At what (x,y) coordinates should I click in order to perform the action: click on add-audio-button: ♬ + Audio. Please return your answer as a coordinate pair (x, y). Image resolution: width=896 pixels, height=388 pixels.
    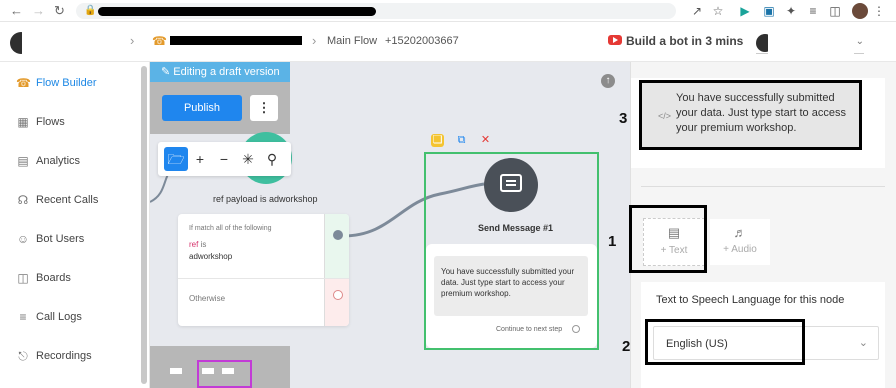
    Looking at the image, I should click on (740, 242).